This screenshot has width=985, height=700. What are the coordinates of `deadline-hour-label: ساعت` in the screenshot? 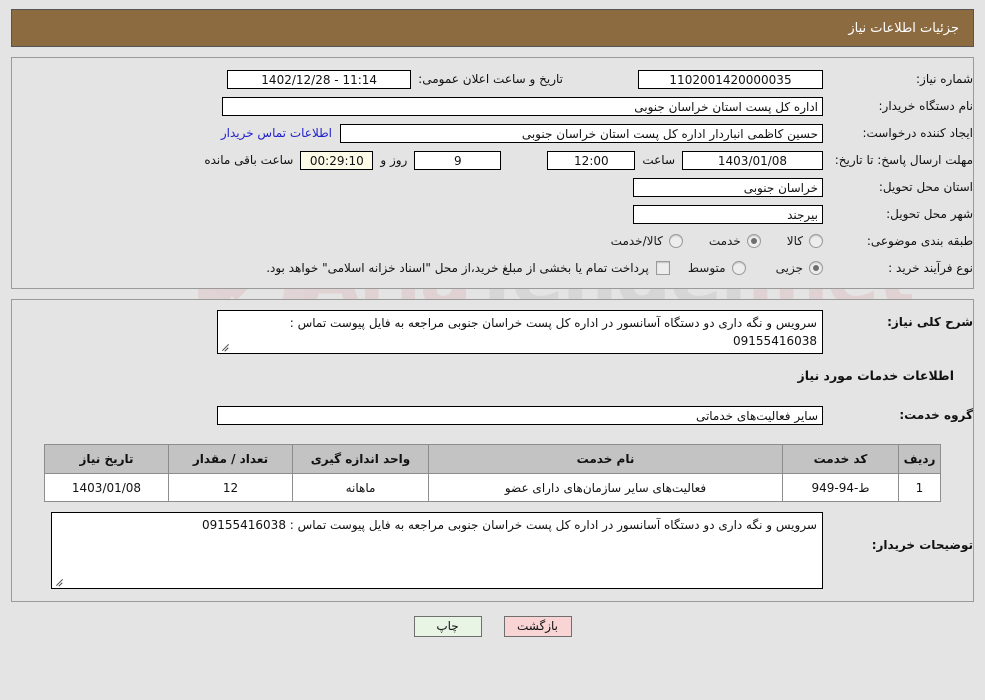 It's located at (658, 160).